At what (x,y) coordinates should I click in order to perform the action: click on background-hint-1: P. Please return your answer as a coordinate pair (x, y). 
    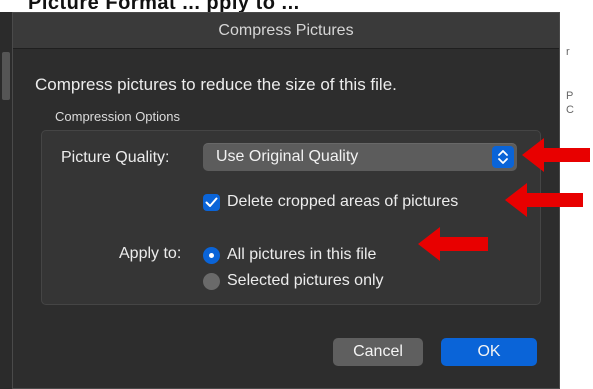
    Looking at the image, I should click on (570, 96).